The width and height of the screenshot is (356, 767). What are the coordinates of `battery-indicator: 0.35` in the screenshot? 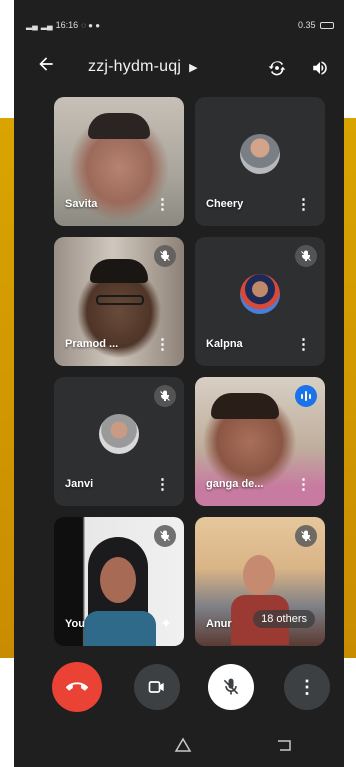 It's located at (316, 25).